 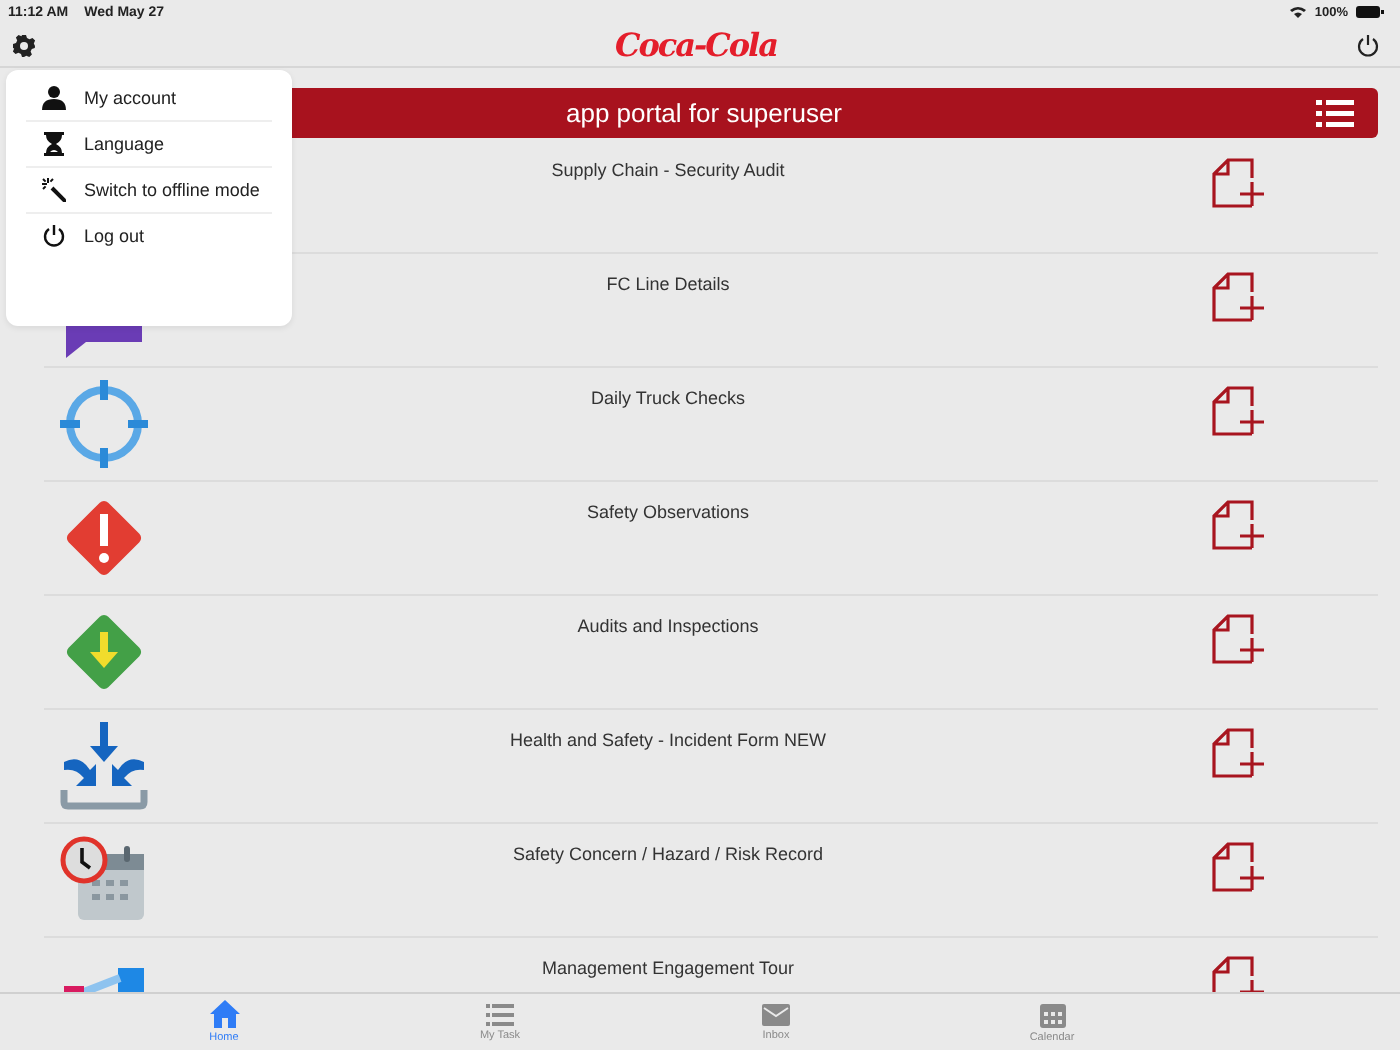 What do you see at coordinates (668, 739) in the screenshot?
I see `form-title: Health and Safety - Incident Form NEW` at bounding box center [668, 739].